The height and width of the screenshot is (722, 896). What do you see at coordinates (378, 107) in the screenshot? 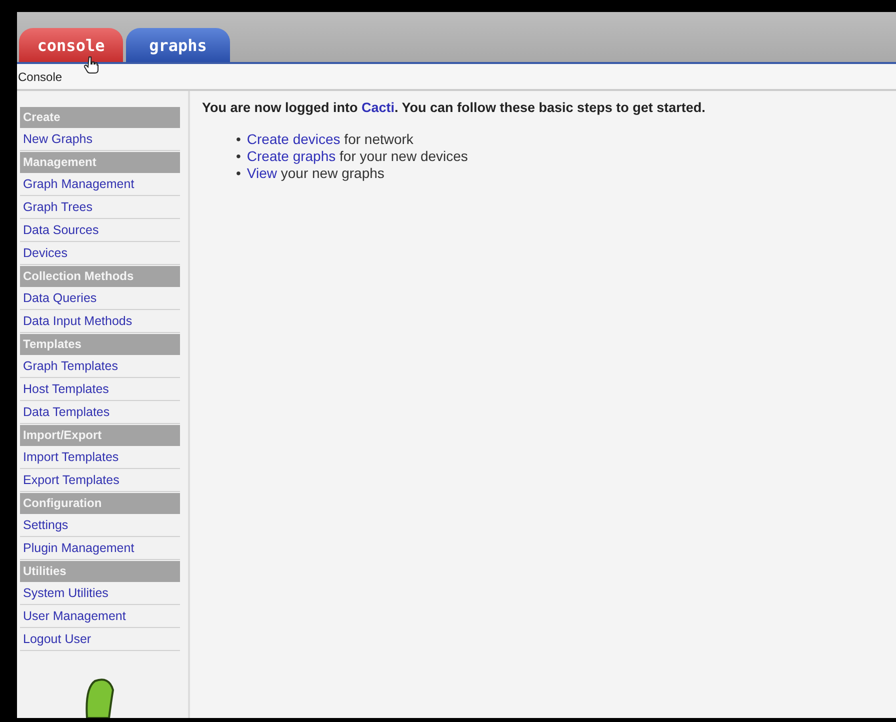
I see `cacti-link: Cacti` at bounding box center [378, 107].